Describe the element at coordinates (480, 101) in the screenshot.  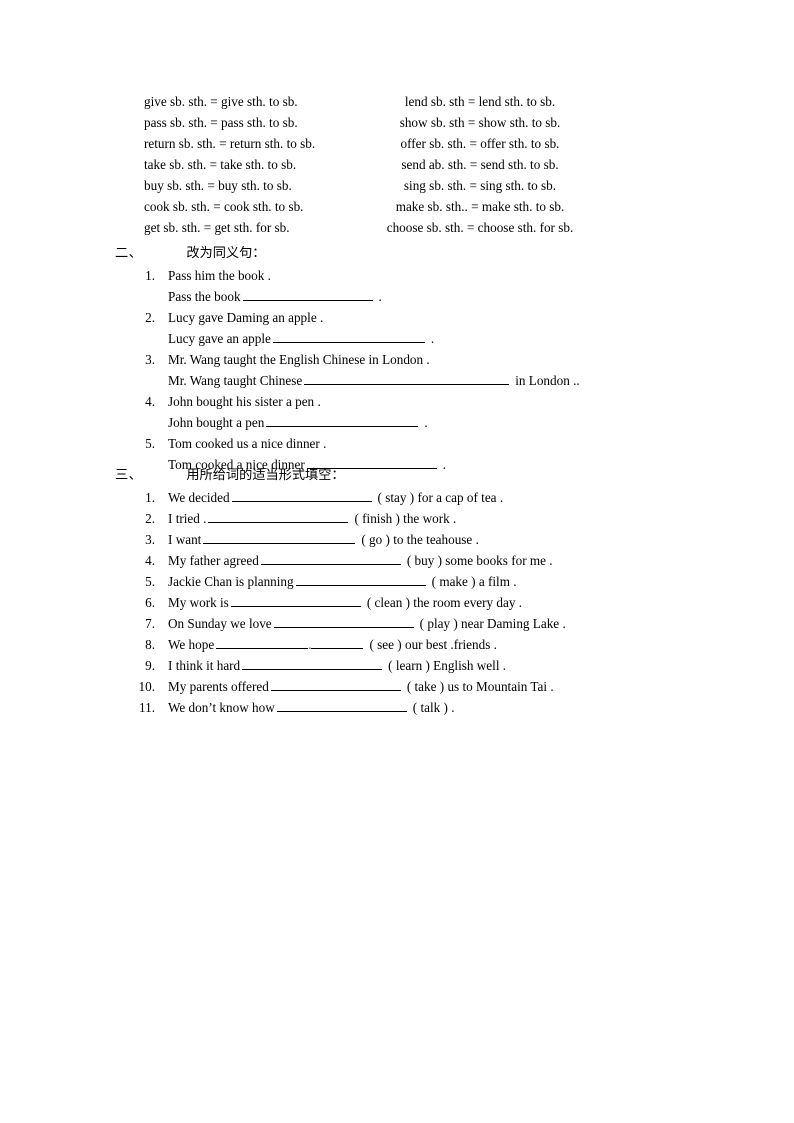
I see `pattern-right: lend sb. sth = lend sth. to sb.` at that location.